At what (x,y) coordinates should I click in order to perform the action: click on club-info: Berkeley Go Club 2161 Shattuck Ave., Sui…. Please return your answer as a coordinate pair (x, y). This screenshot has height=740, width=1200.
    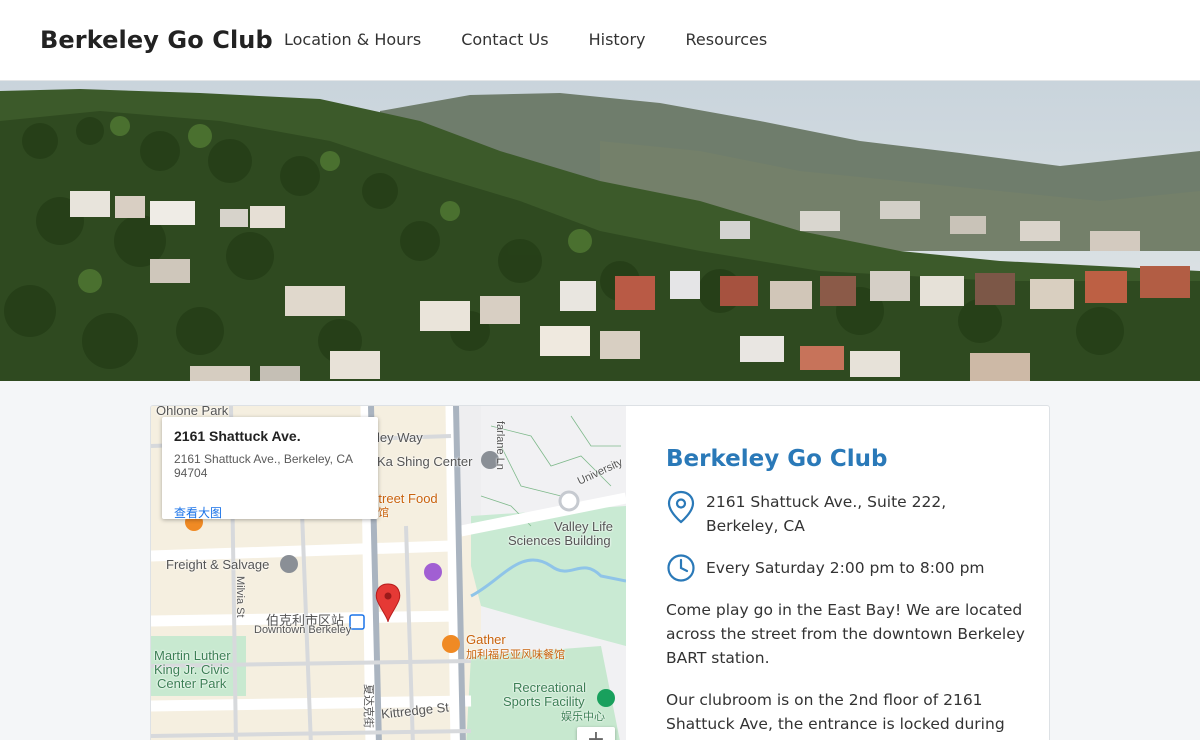
    Looking at the image, I should click on (846, 591).